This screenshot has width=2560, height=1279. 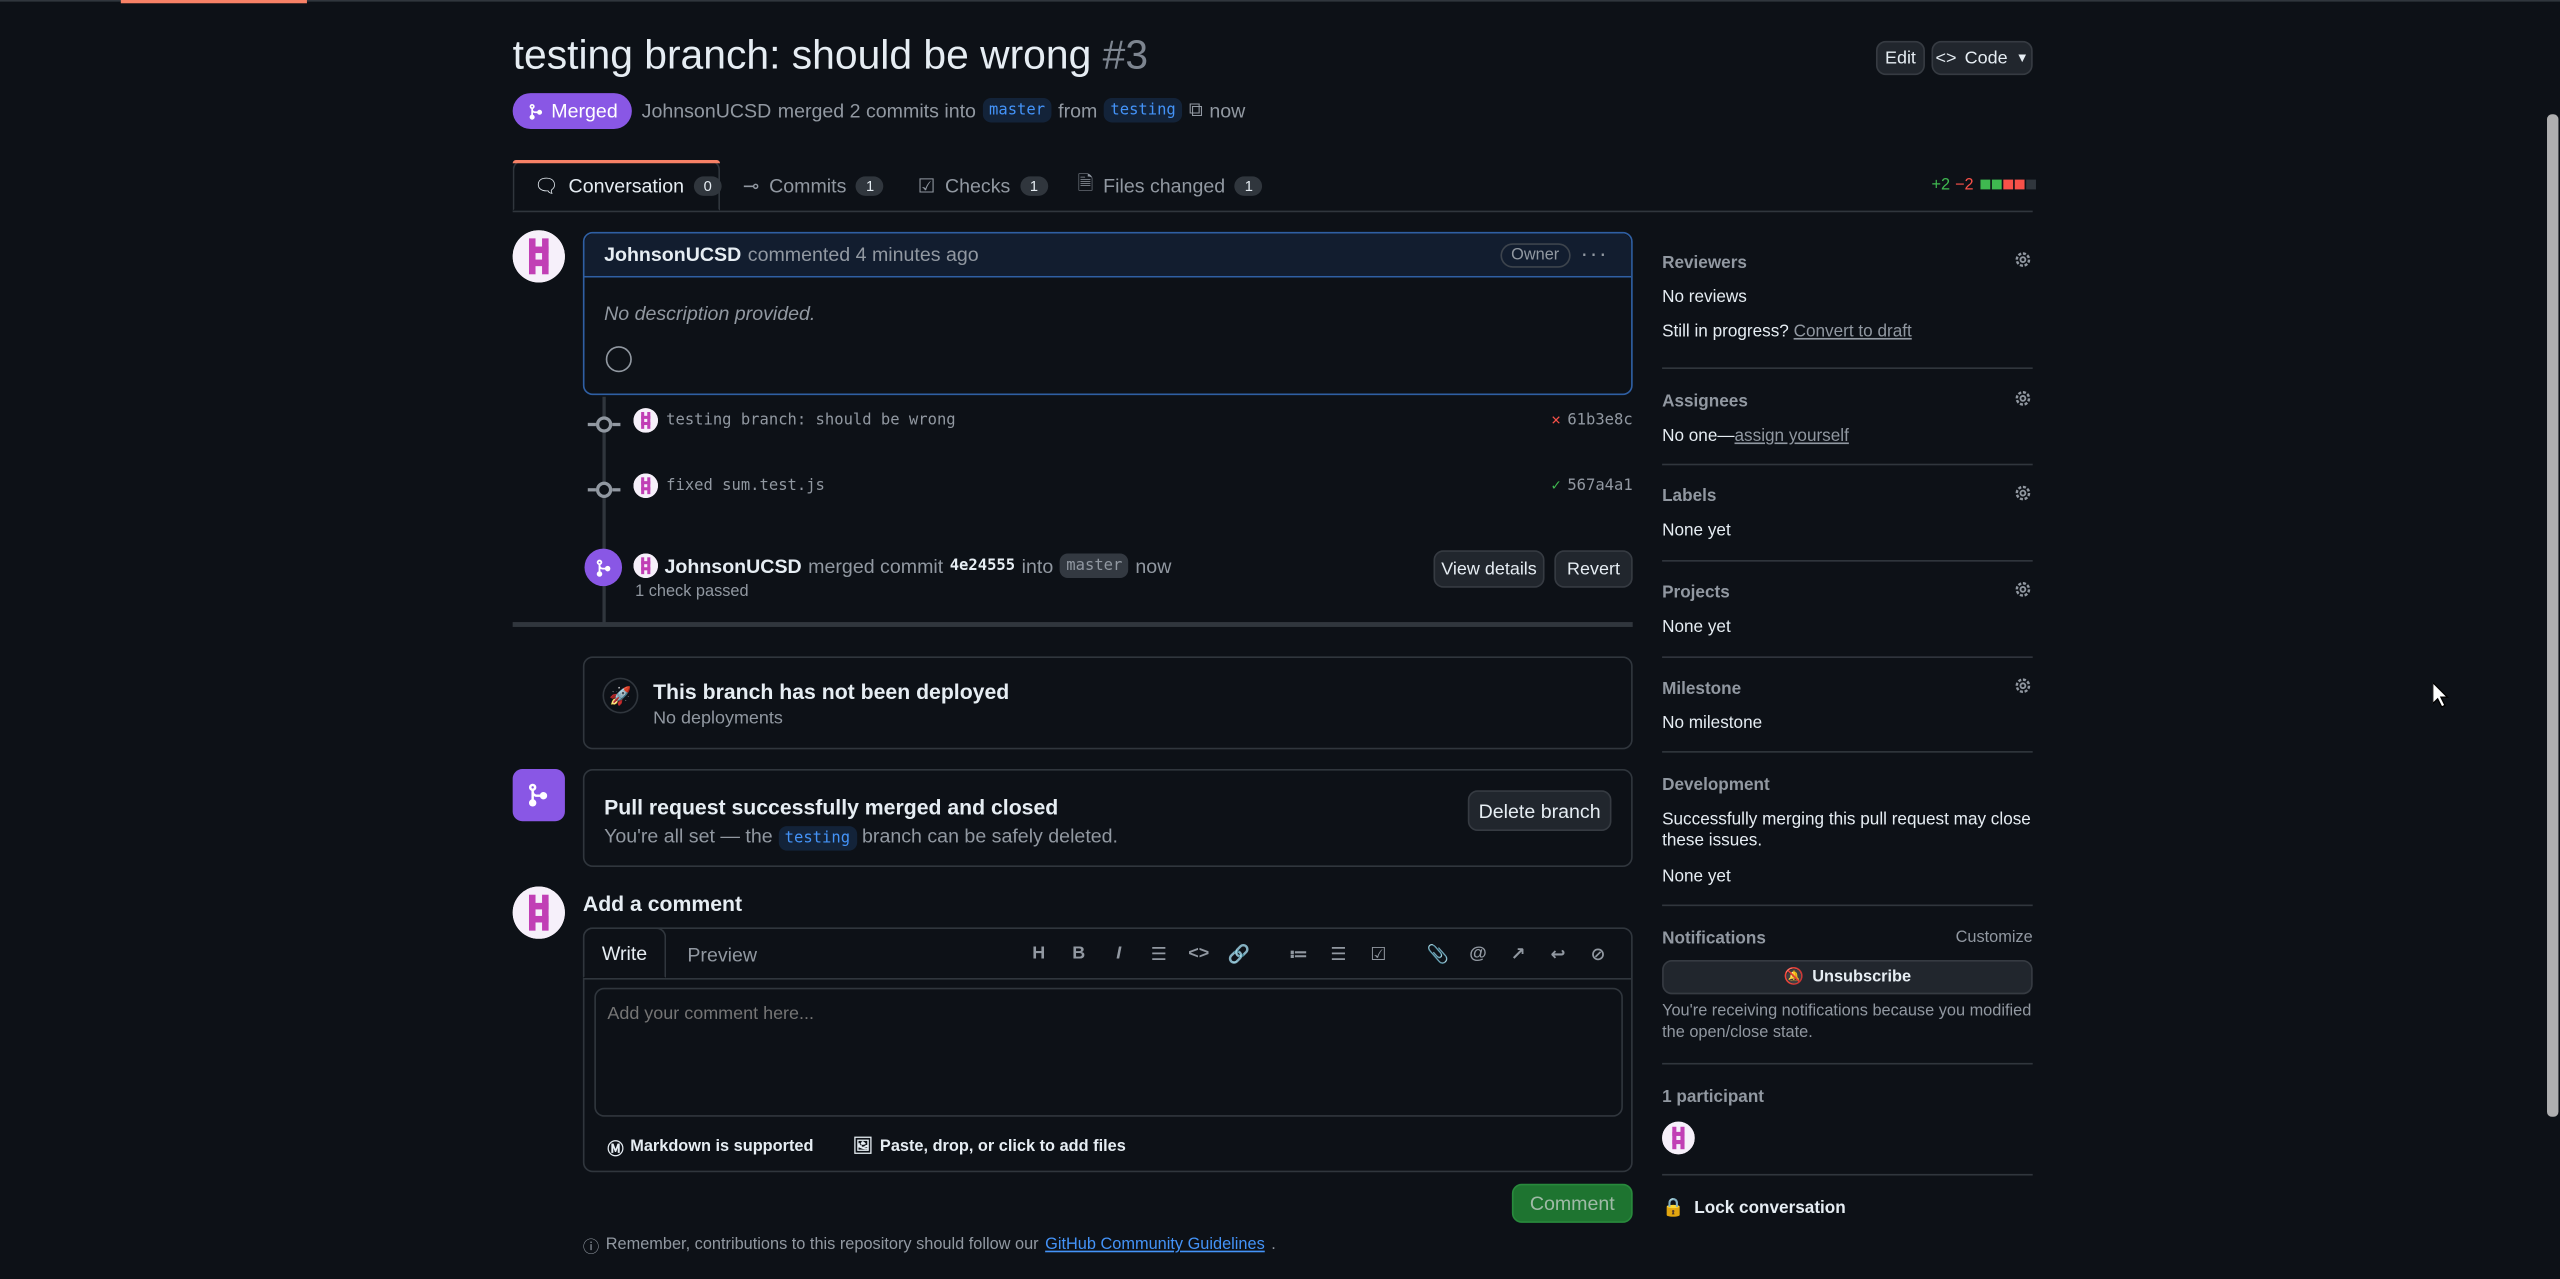 I want to click on tab-files-changed: 🗎 Files changed 1, so click(x=1170, y=185).